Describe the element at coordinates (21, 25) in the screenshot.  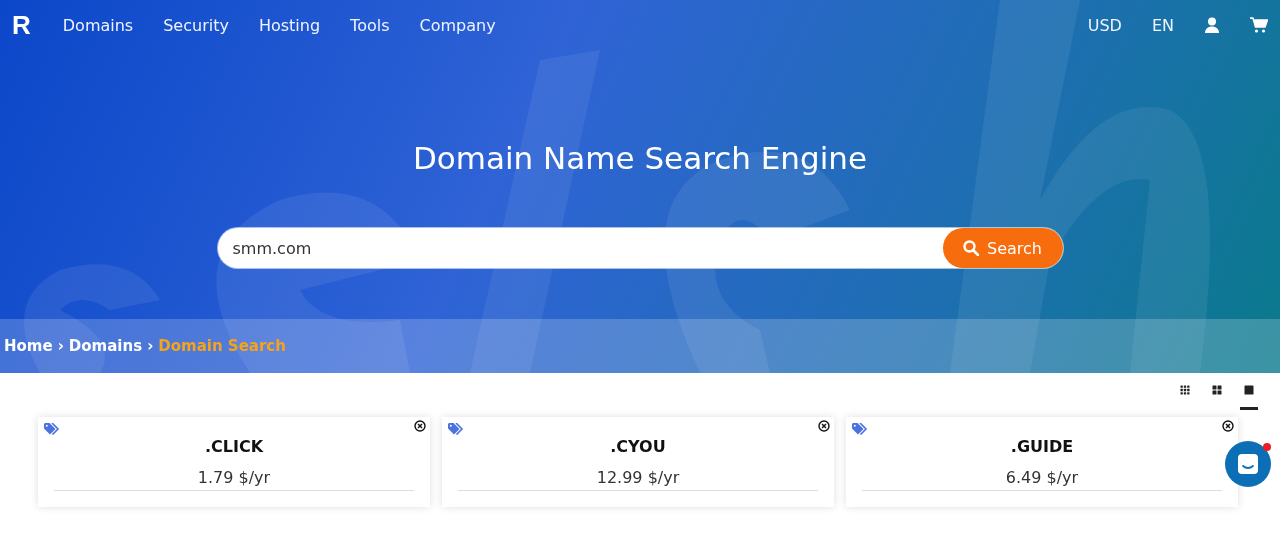
I see `logo: R` at that location.